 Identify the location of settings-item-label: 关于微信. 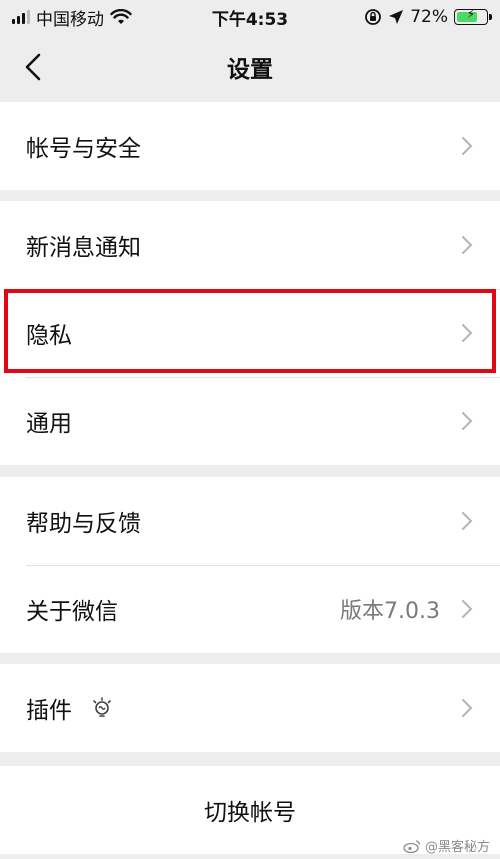
(72, 612).